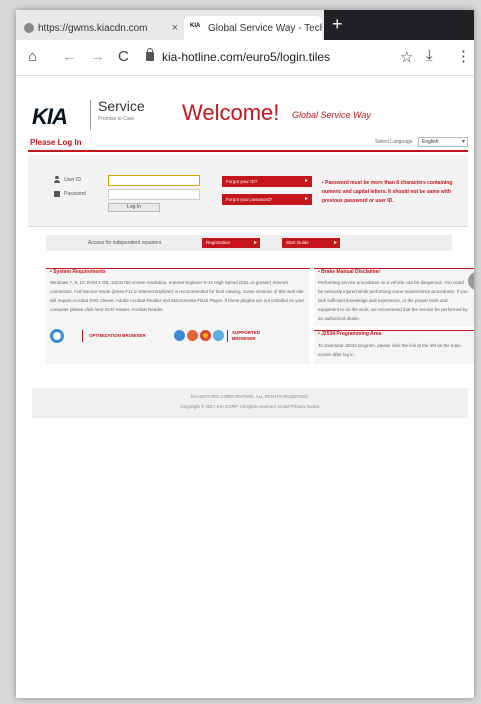 This screenshot has height=704, width=481. What do you see at coordinates (90, 115) in the screenshot?
I see `logo-divider` at bounding box center [90, 115].